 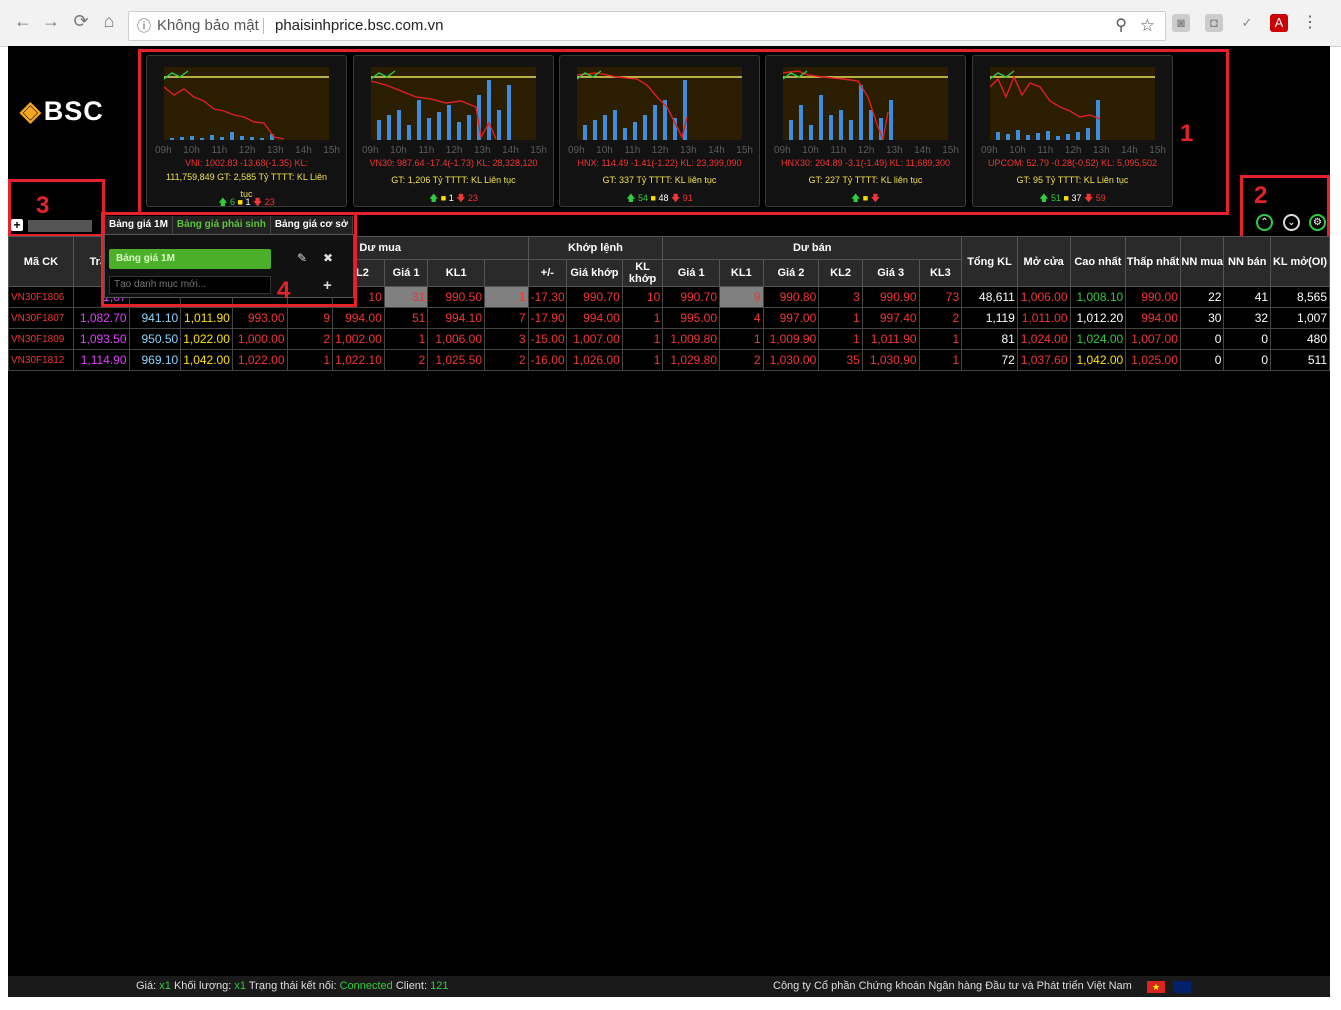 What do you see at coordinates (691, 318) in the screenshot?
I see `table-cell: 995.00` at bounding box center [691, 318].